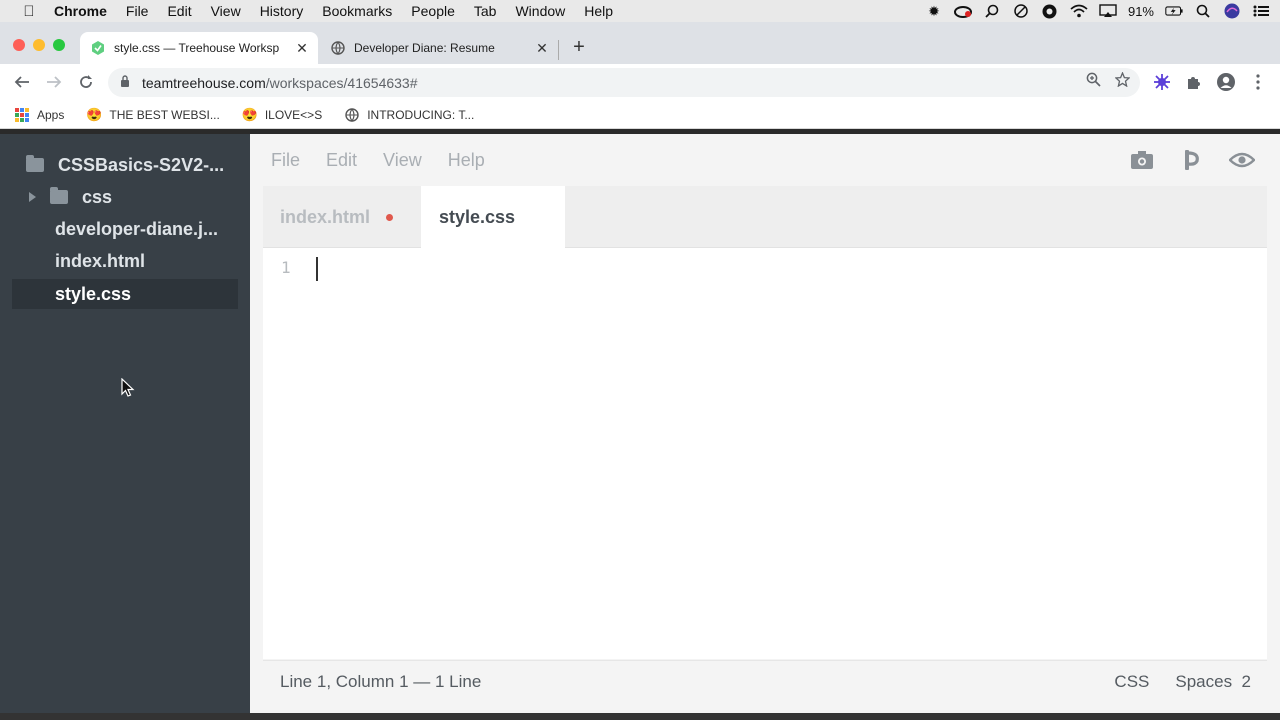 Image resolution: width=1280 pixels, height=720 pixels. What do you see at coordinates (80, 11) in the screenshot?
I see `menu-app-chrome: Chrome` at bounding box center [80, 11].